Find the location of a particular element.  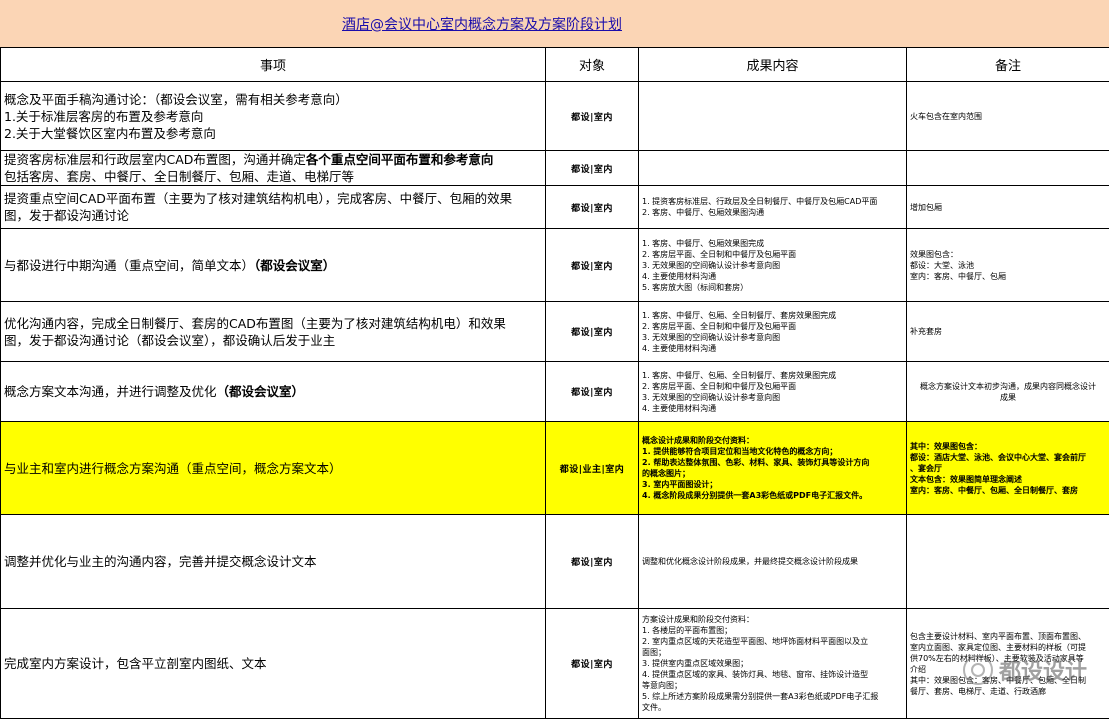

result-line: 4. 提供重点区域的家具、装饰灯具、地毯、窗帘、挂饰设计造型 is located at coordinates (772, 674).